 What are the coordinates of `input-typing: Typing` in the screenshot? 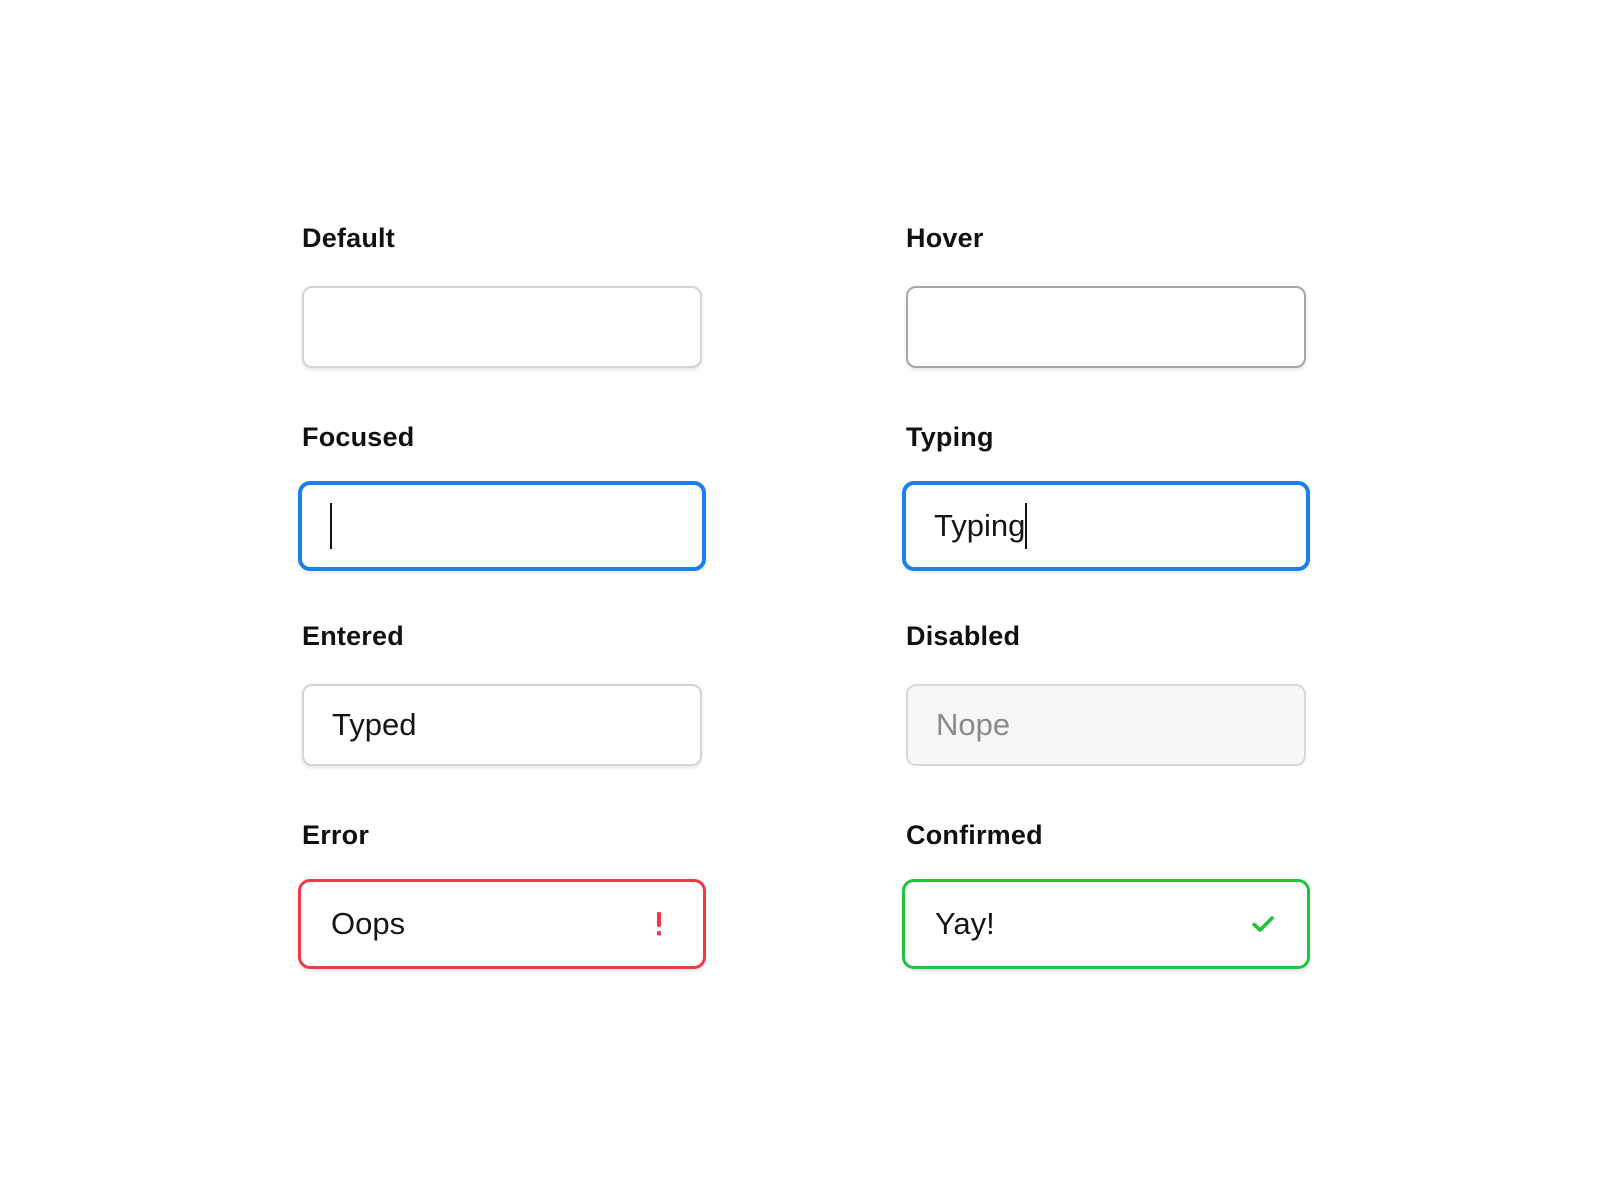 It's located at (1106, 526).